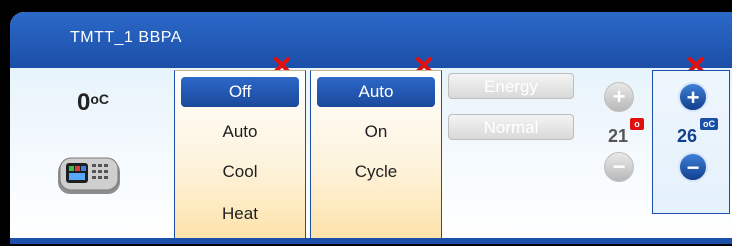 The height and width of the screenshot is (246, 732). I want to click on room-temperature-value: 0, so click(84, 102).